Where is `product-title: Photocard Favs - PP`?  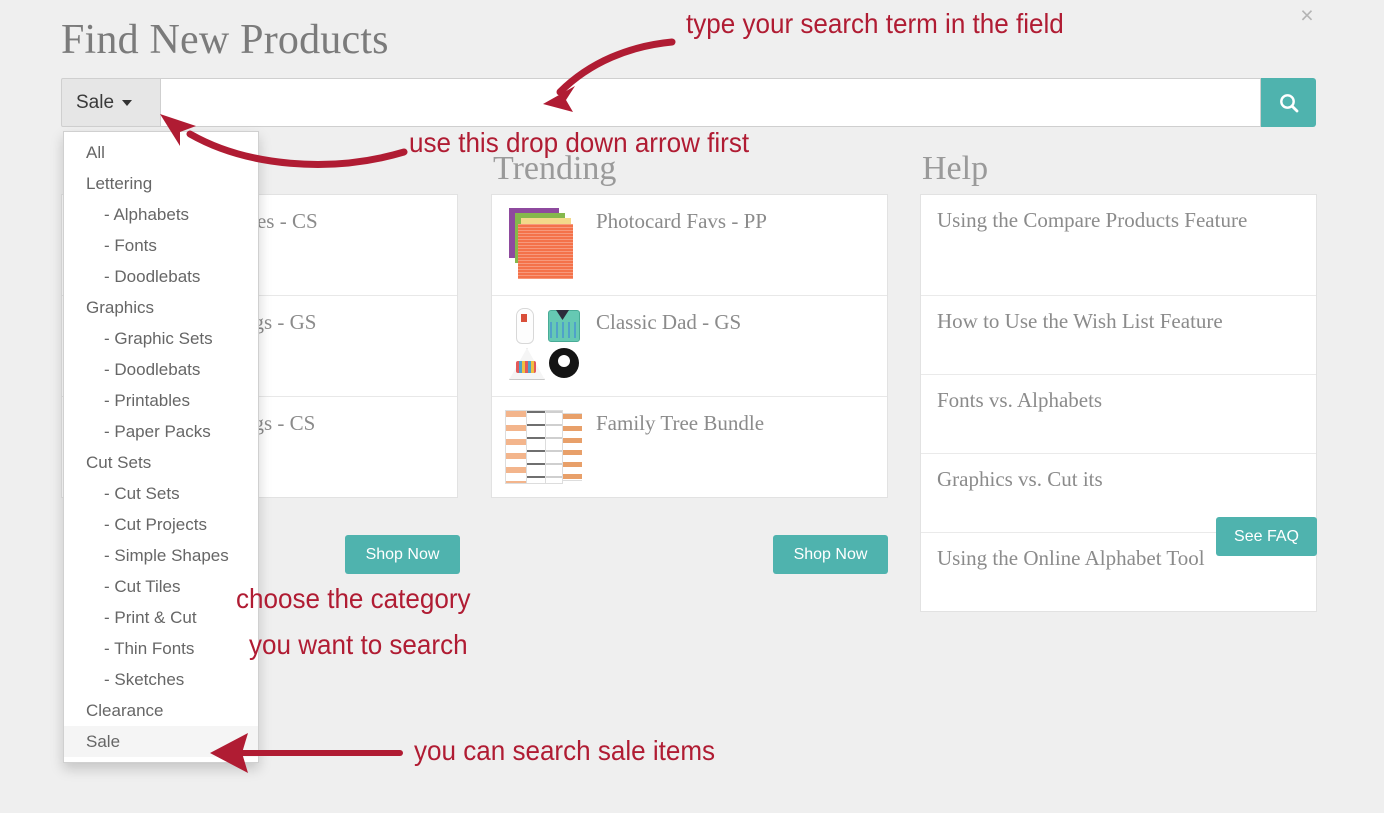 product-title: Photocard Favs - PP is located at coordinates (681, 221).